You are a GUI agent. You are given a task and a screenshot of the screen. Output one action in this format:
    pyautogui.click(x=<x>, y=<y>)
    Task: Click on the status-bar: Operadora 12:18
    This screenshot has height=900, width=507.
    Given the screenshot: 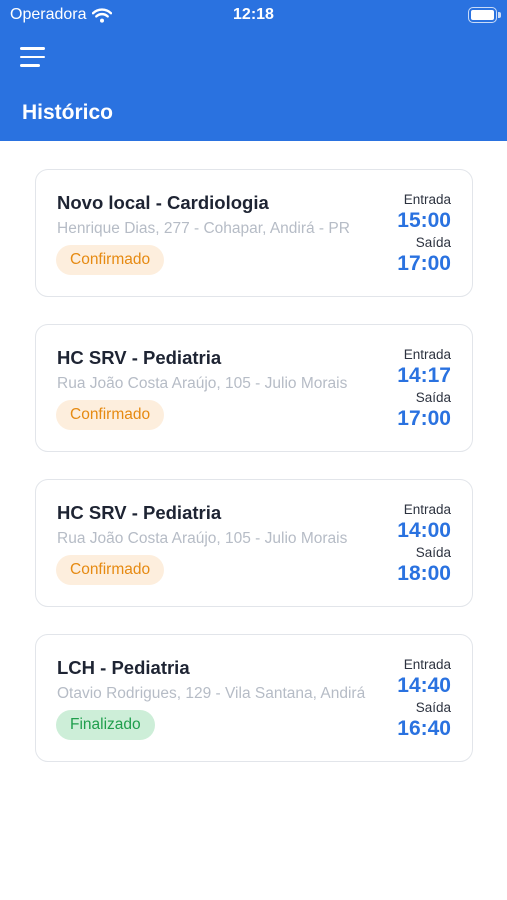 What is the action you would take?
    pyautogui.click(x=253, y=15)
    